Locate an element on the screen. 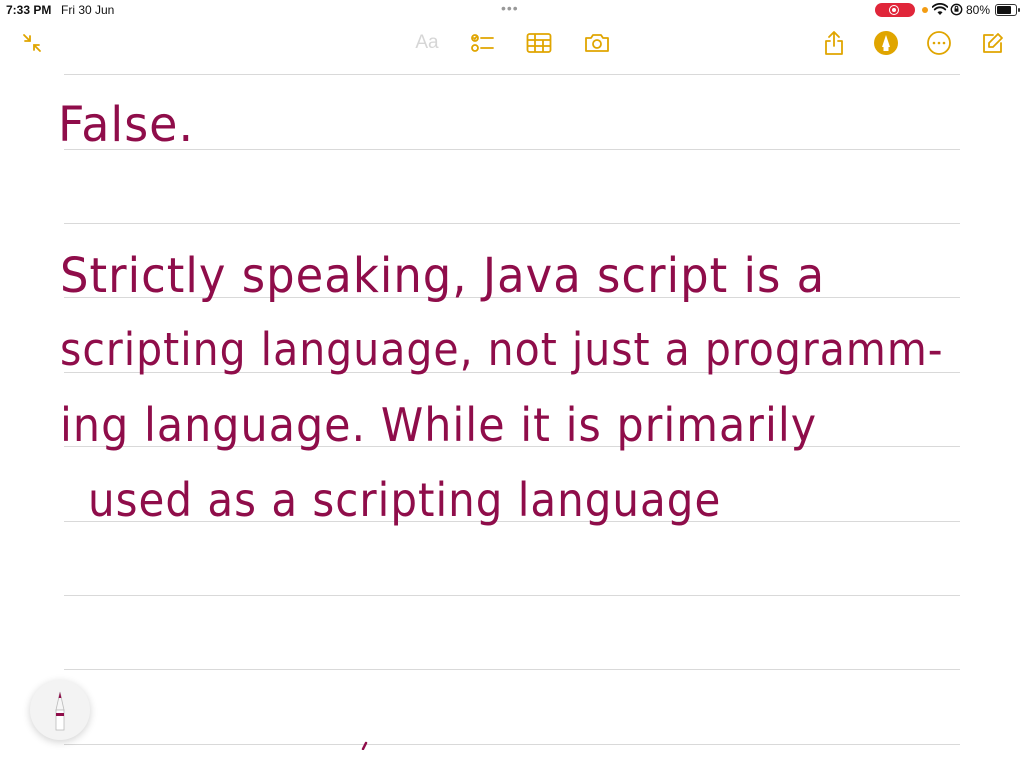 This screenshot has width=1024, height=768. handwritten-line: scripting language, not just a programm- is located at coordinates (502, 349).